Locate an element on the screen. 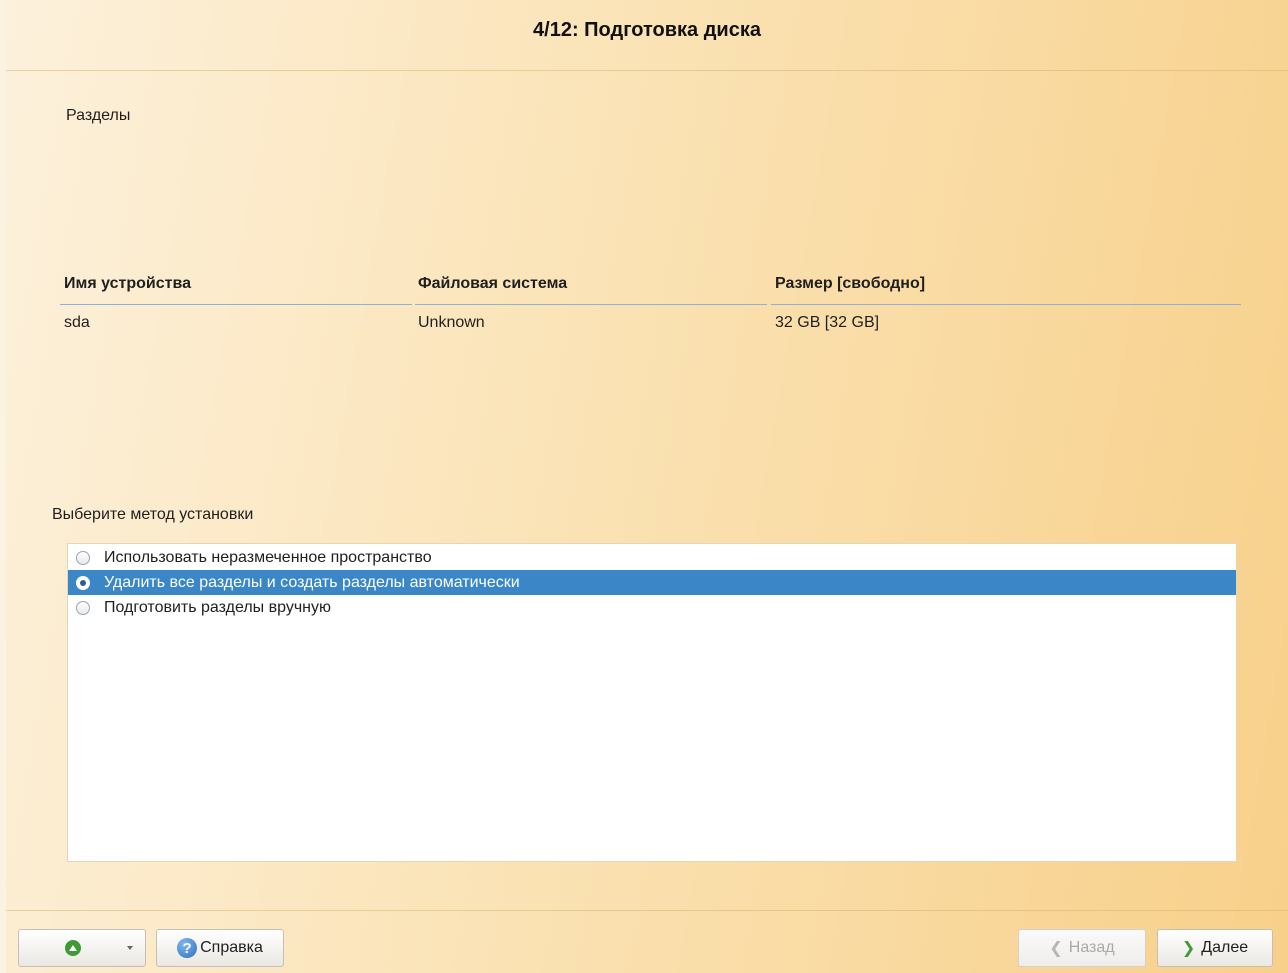  chevron-left-icon: ❮ is located at coordinates (1056, 948).